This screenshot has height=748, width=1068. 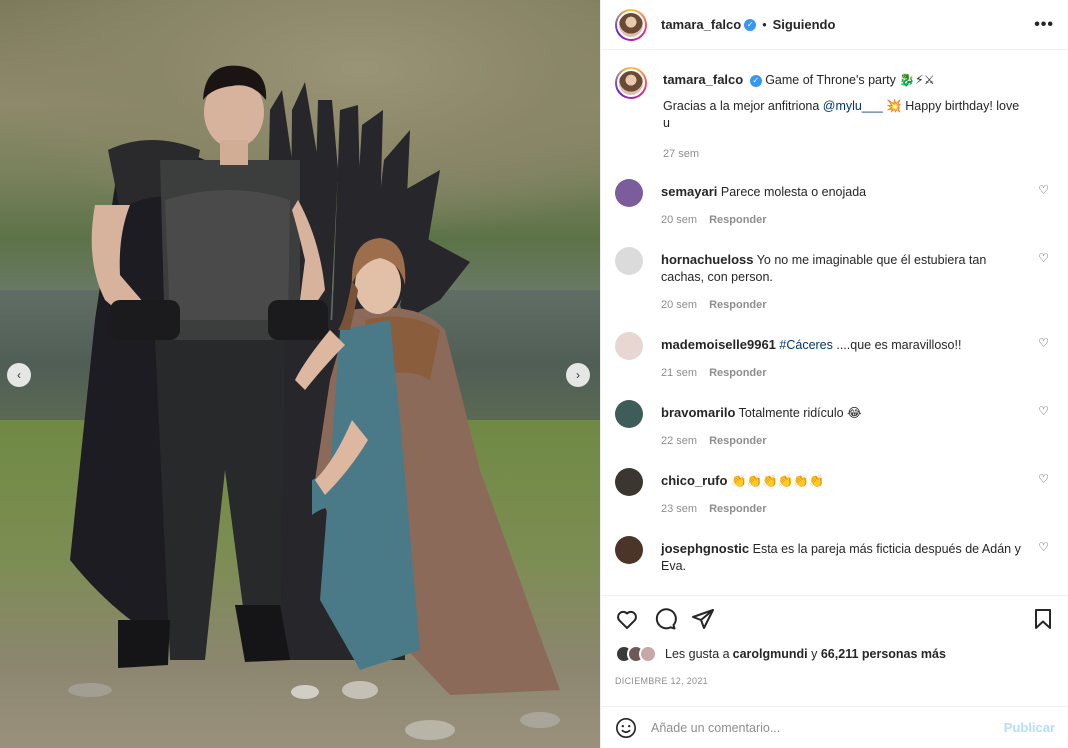 I want to click on comment-time: 23 sem, so click(x=679, y=509).